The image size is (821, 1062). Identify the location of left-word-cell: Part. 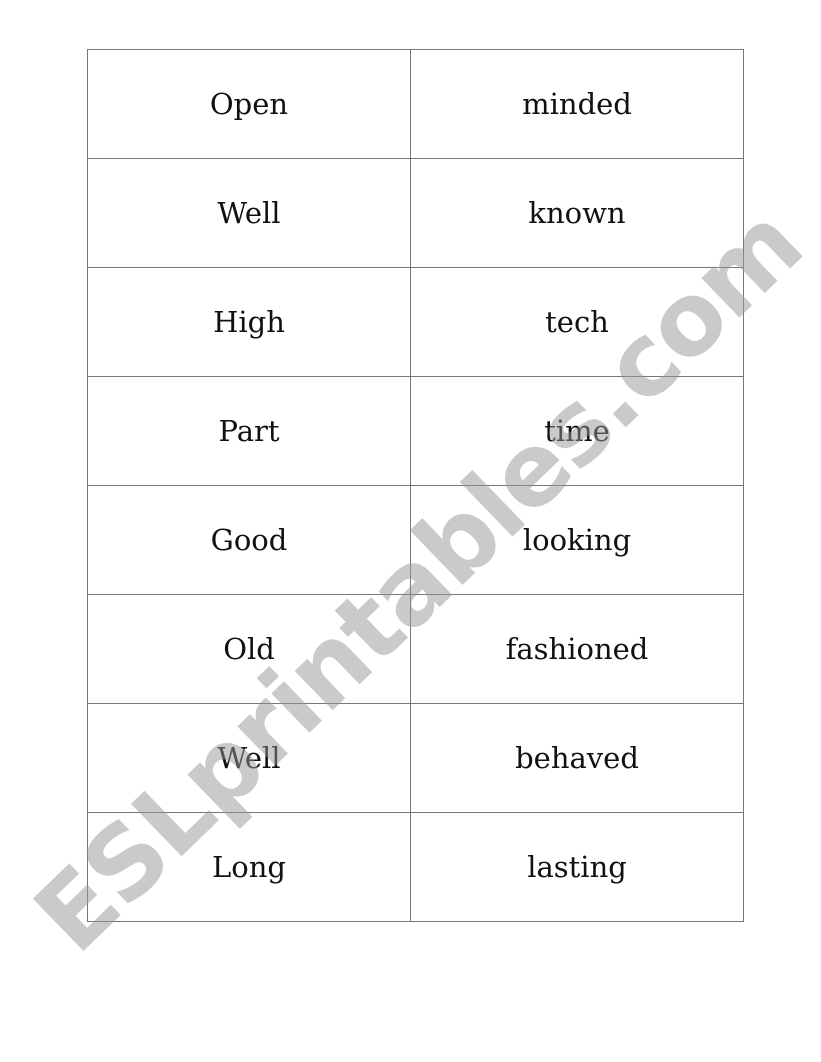
(249, 431).